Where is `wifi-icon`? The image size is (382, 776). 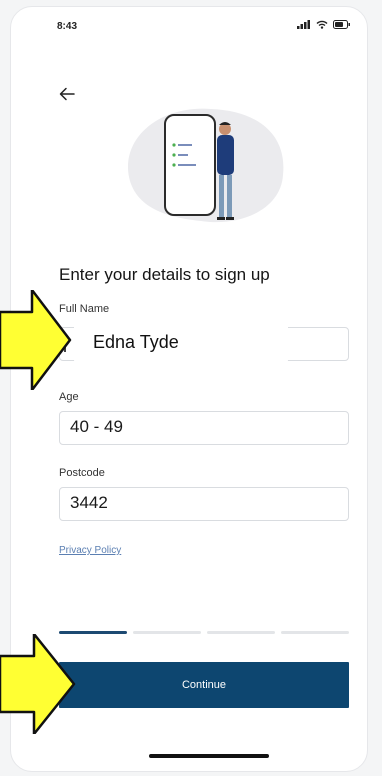 wifi-icon is located at coordinates (322, 24).